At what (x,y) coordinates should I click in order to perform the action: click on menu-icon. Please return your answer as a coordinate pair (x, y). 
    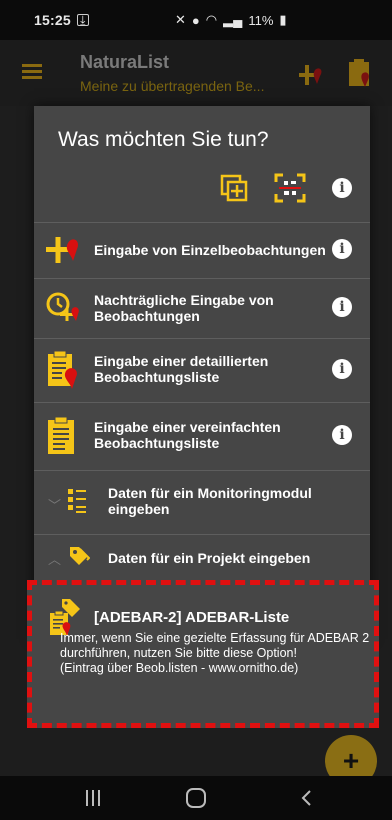
    Looking at the image, I should click on (32, 71).